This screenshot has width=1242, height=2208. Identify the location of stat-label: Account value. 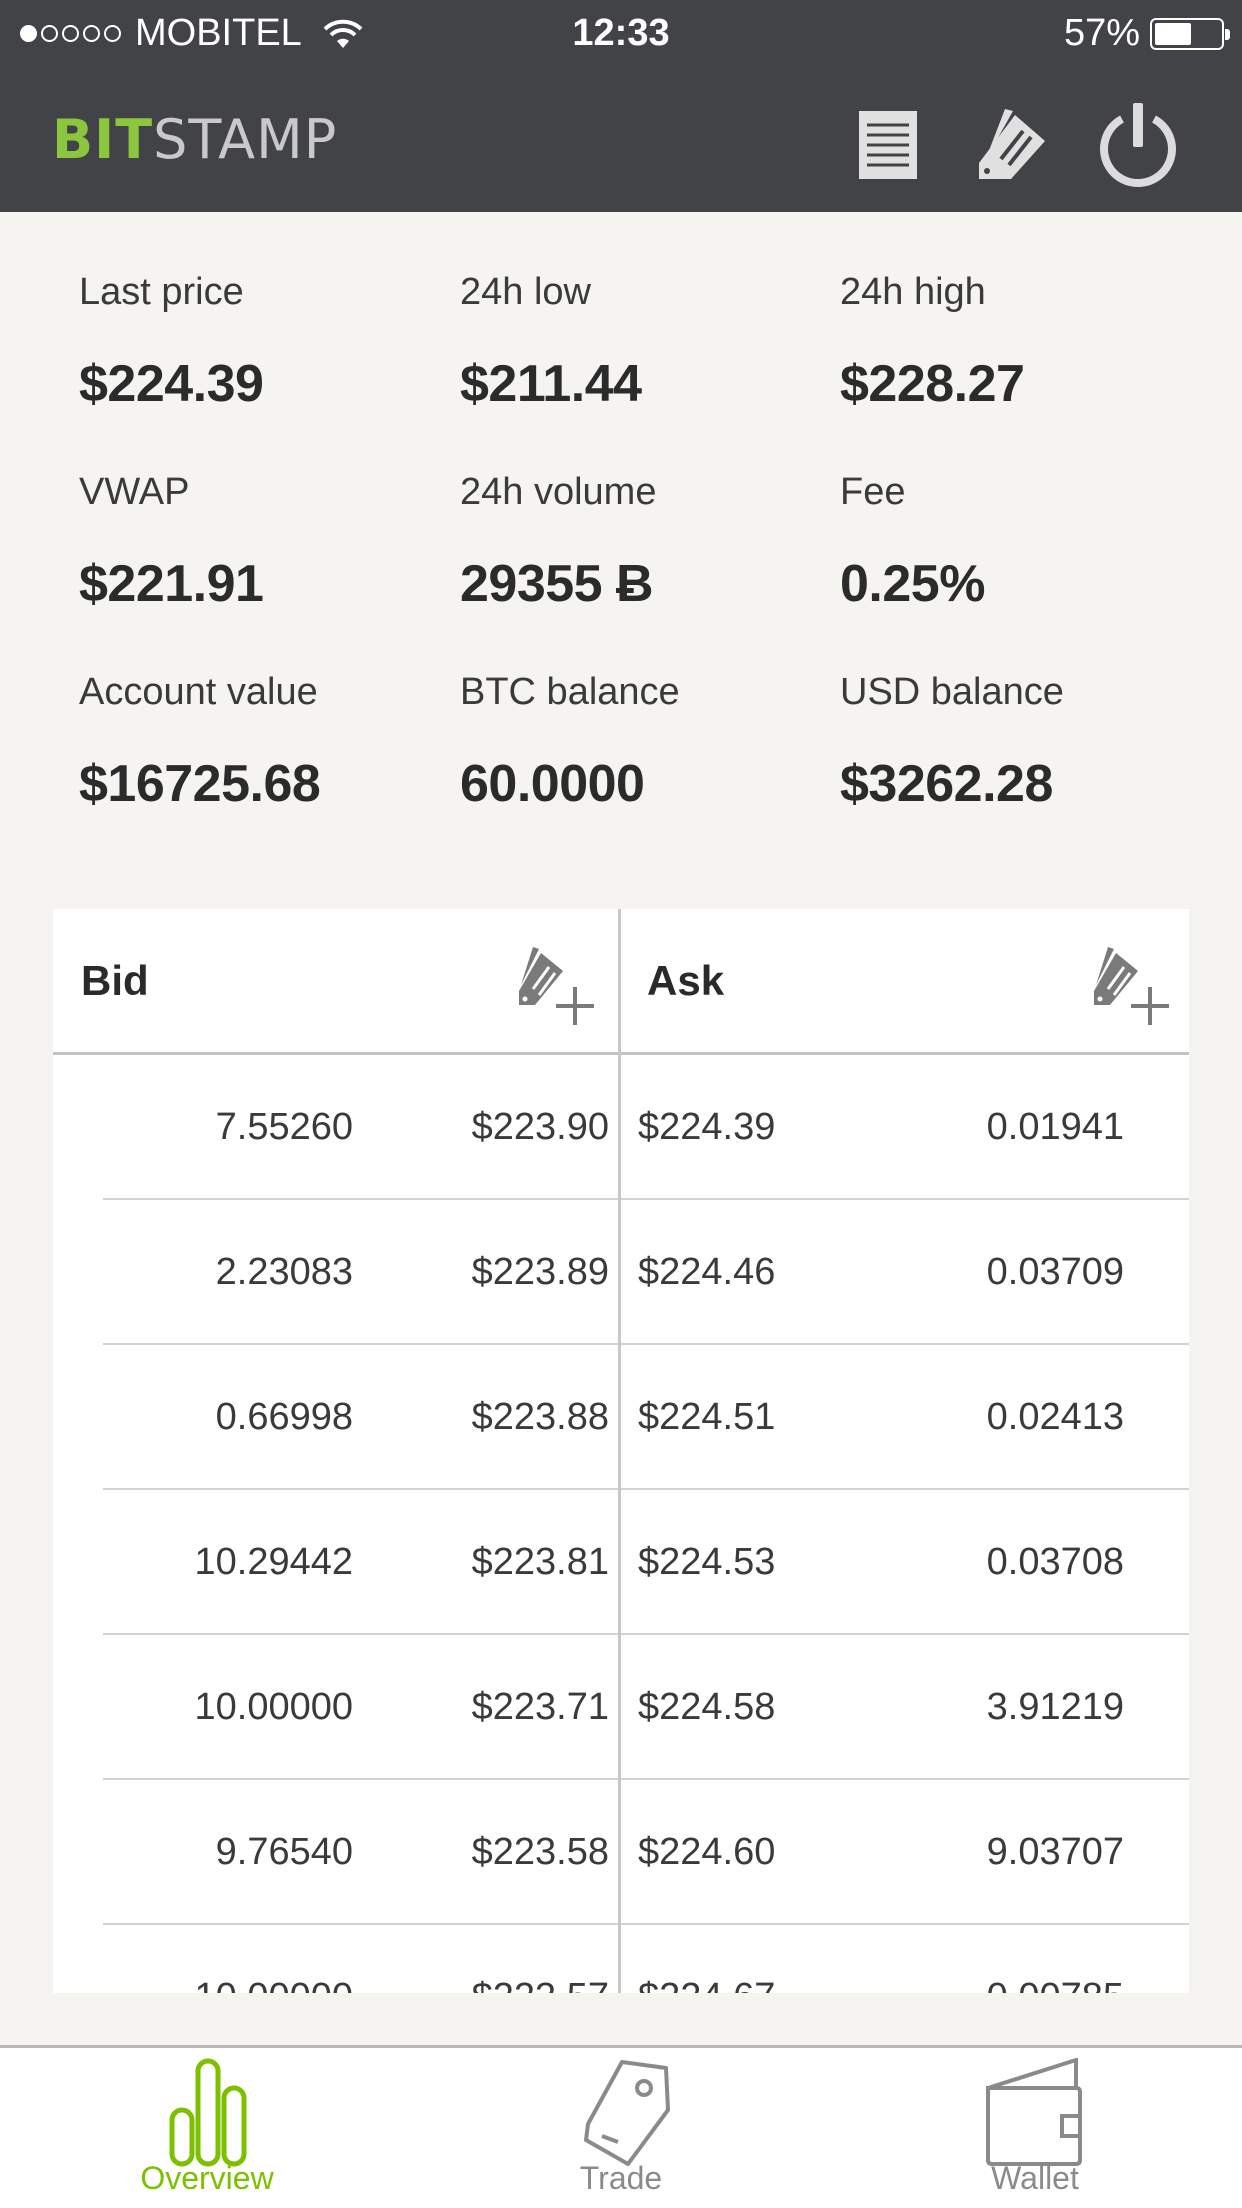
(198, 692).